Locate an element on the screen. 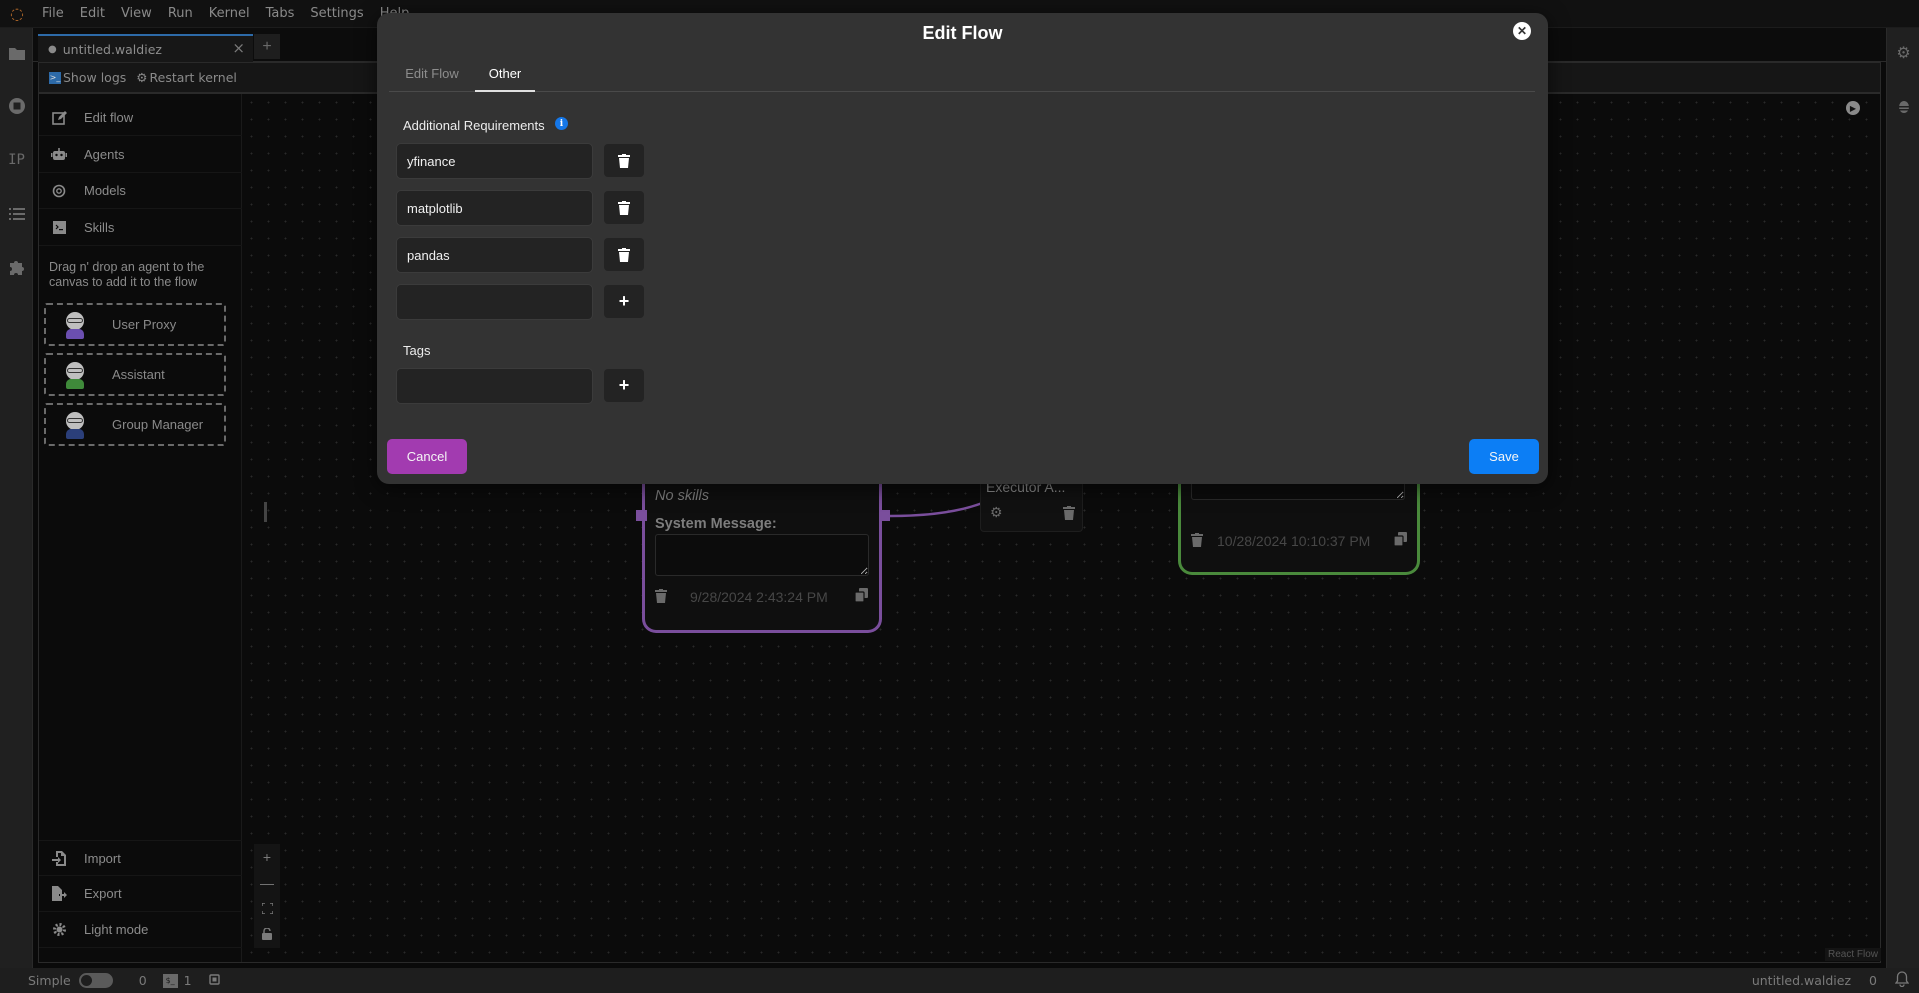 This screenshot has height=993, width=1919. right-activity-bar: ⚙ is located at coordinates (1902, 498).